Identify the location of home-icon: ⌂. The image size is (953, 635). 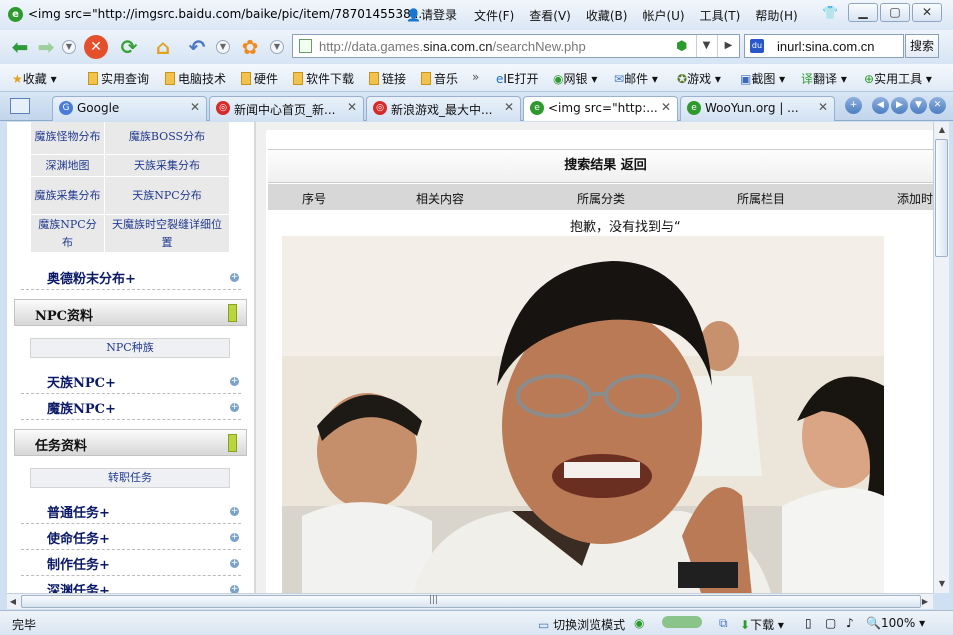
(163, 47).